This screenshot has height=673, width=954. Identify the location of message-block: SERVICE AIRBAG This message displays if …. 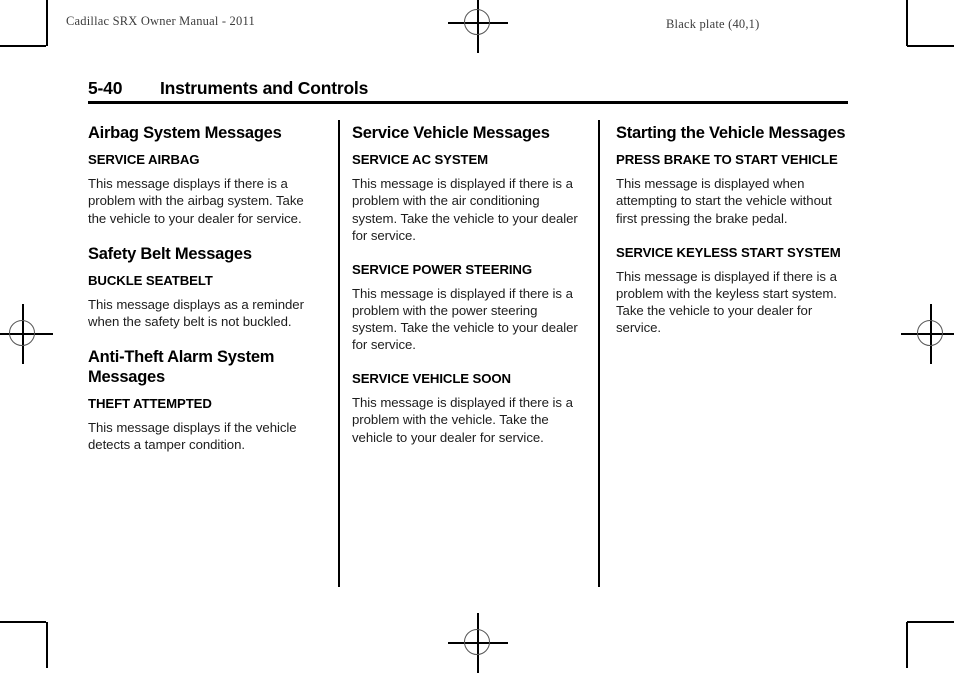
(205, 189).